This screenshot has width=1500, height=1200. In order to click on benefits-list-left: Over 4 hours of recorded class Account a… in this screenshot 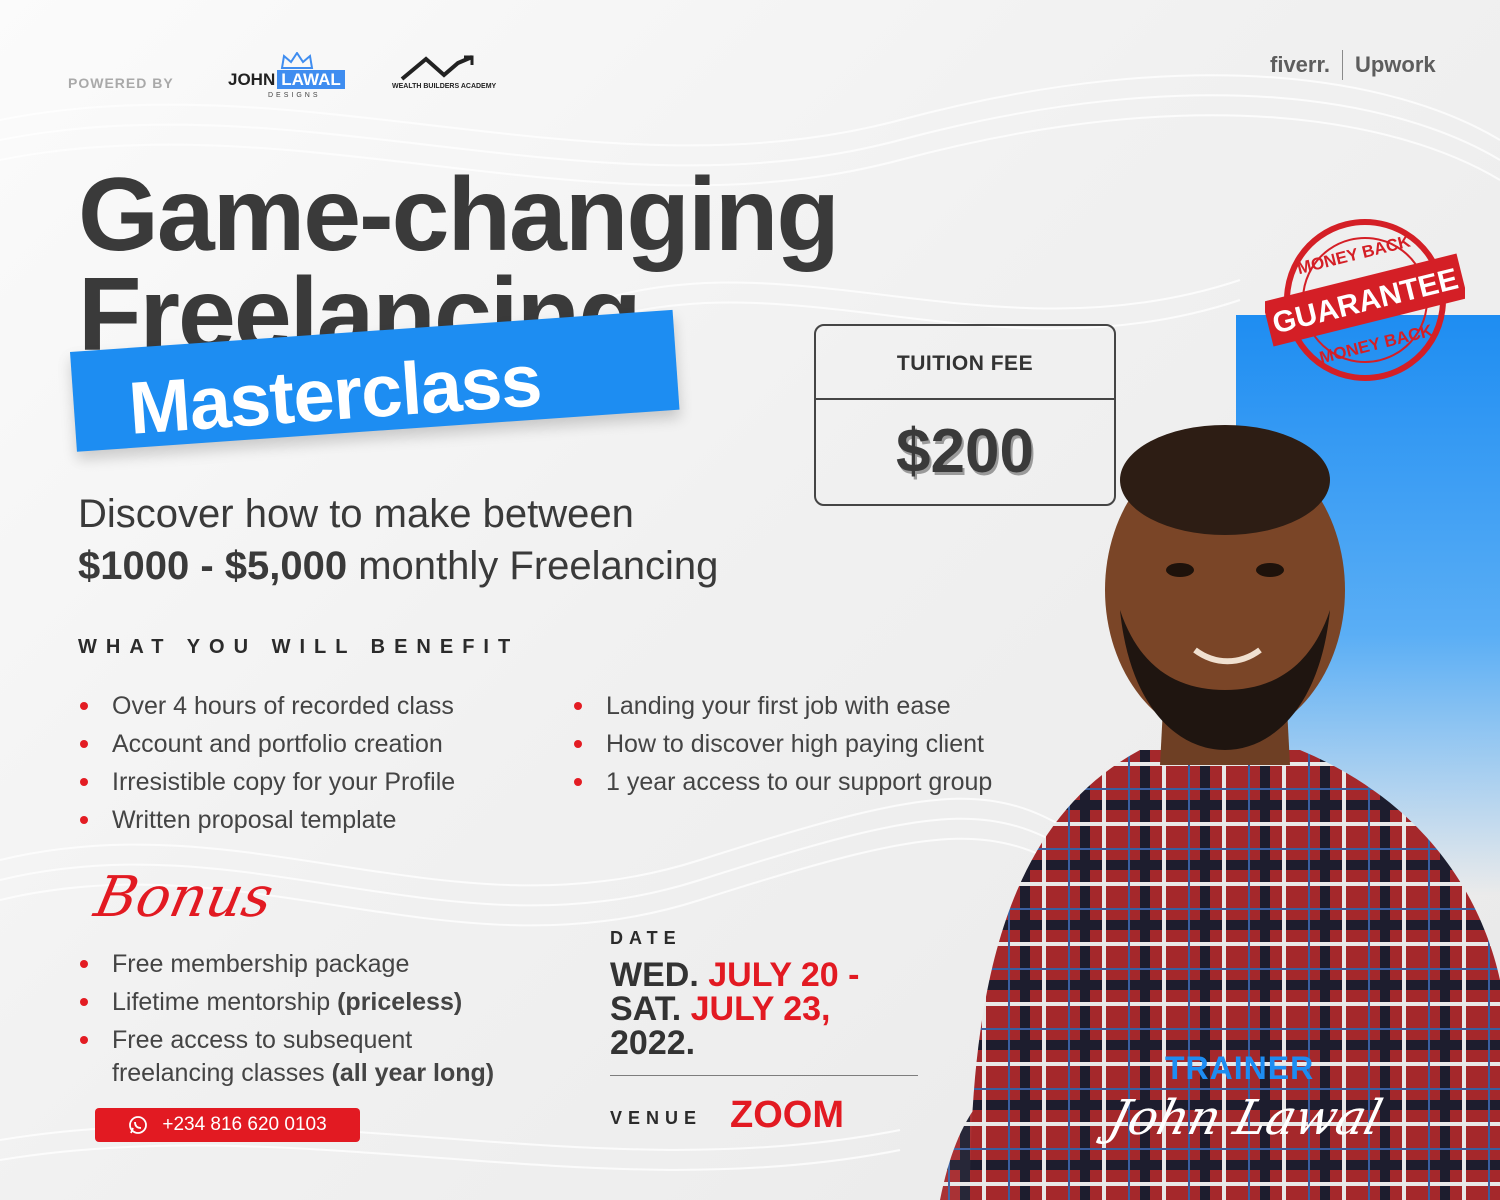, I will do `click(267, 763)`.